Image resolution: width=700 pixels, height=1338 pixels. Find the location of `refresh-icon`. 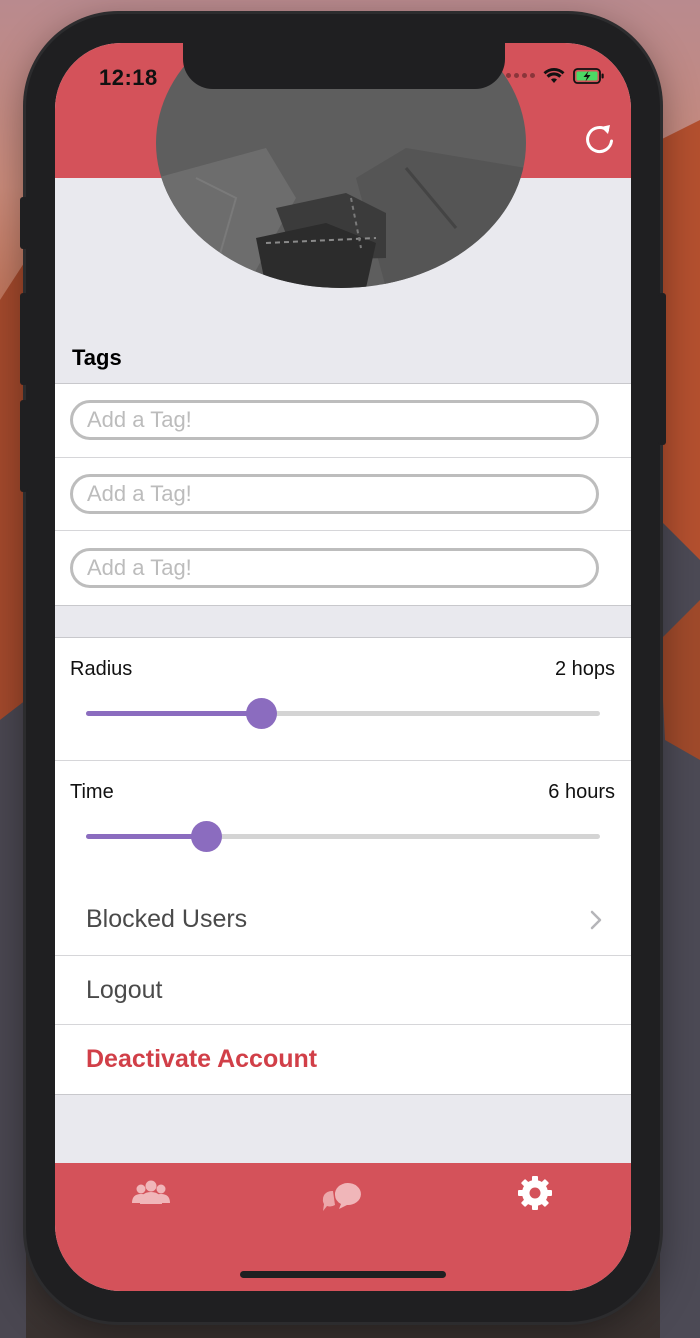

refresh-icon is located at coordinates (600, 139).